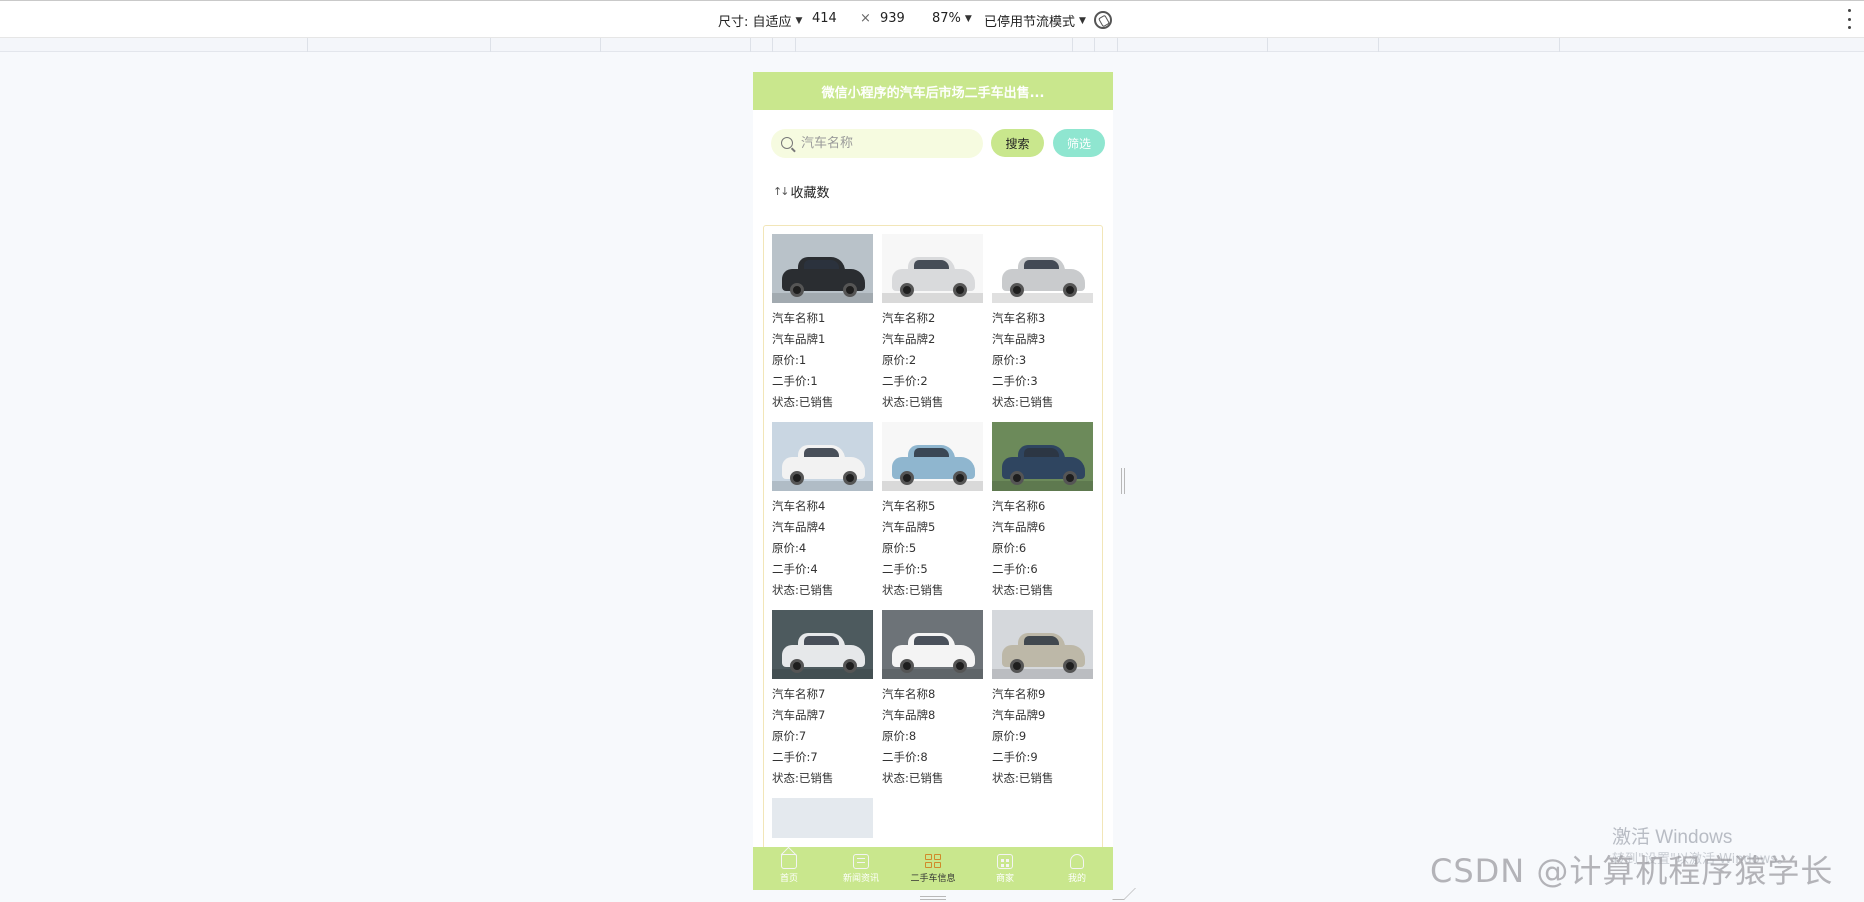 The height and width of the screenshot is (902, 1864). What do you see at coordinates (932, 699) in the screenshot?
I see `car-card: 汽车名称8 汽车品牌8 原价:8 二手价:8 状态:已销售` at bounding box center [932, 699].